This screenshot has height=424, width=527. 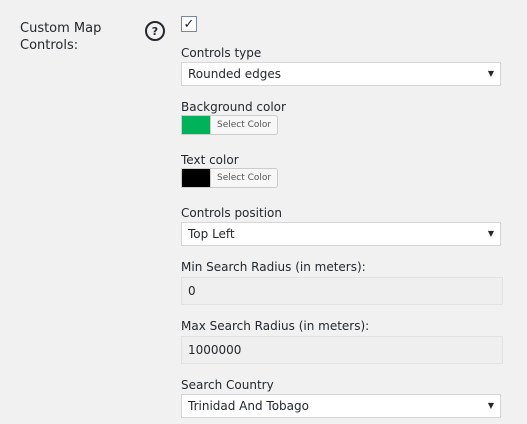 What do you see at coordinates (342, 291) in the screenshot?
I see `min-search-radius-input: 0` at bounding box center [342, 291].